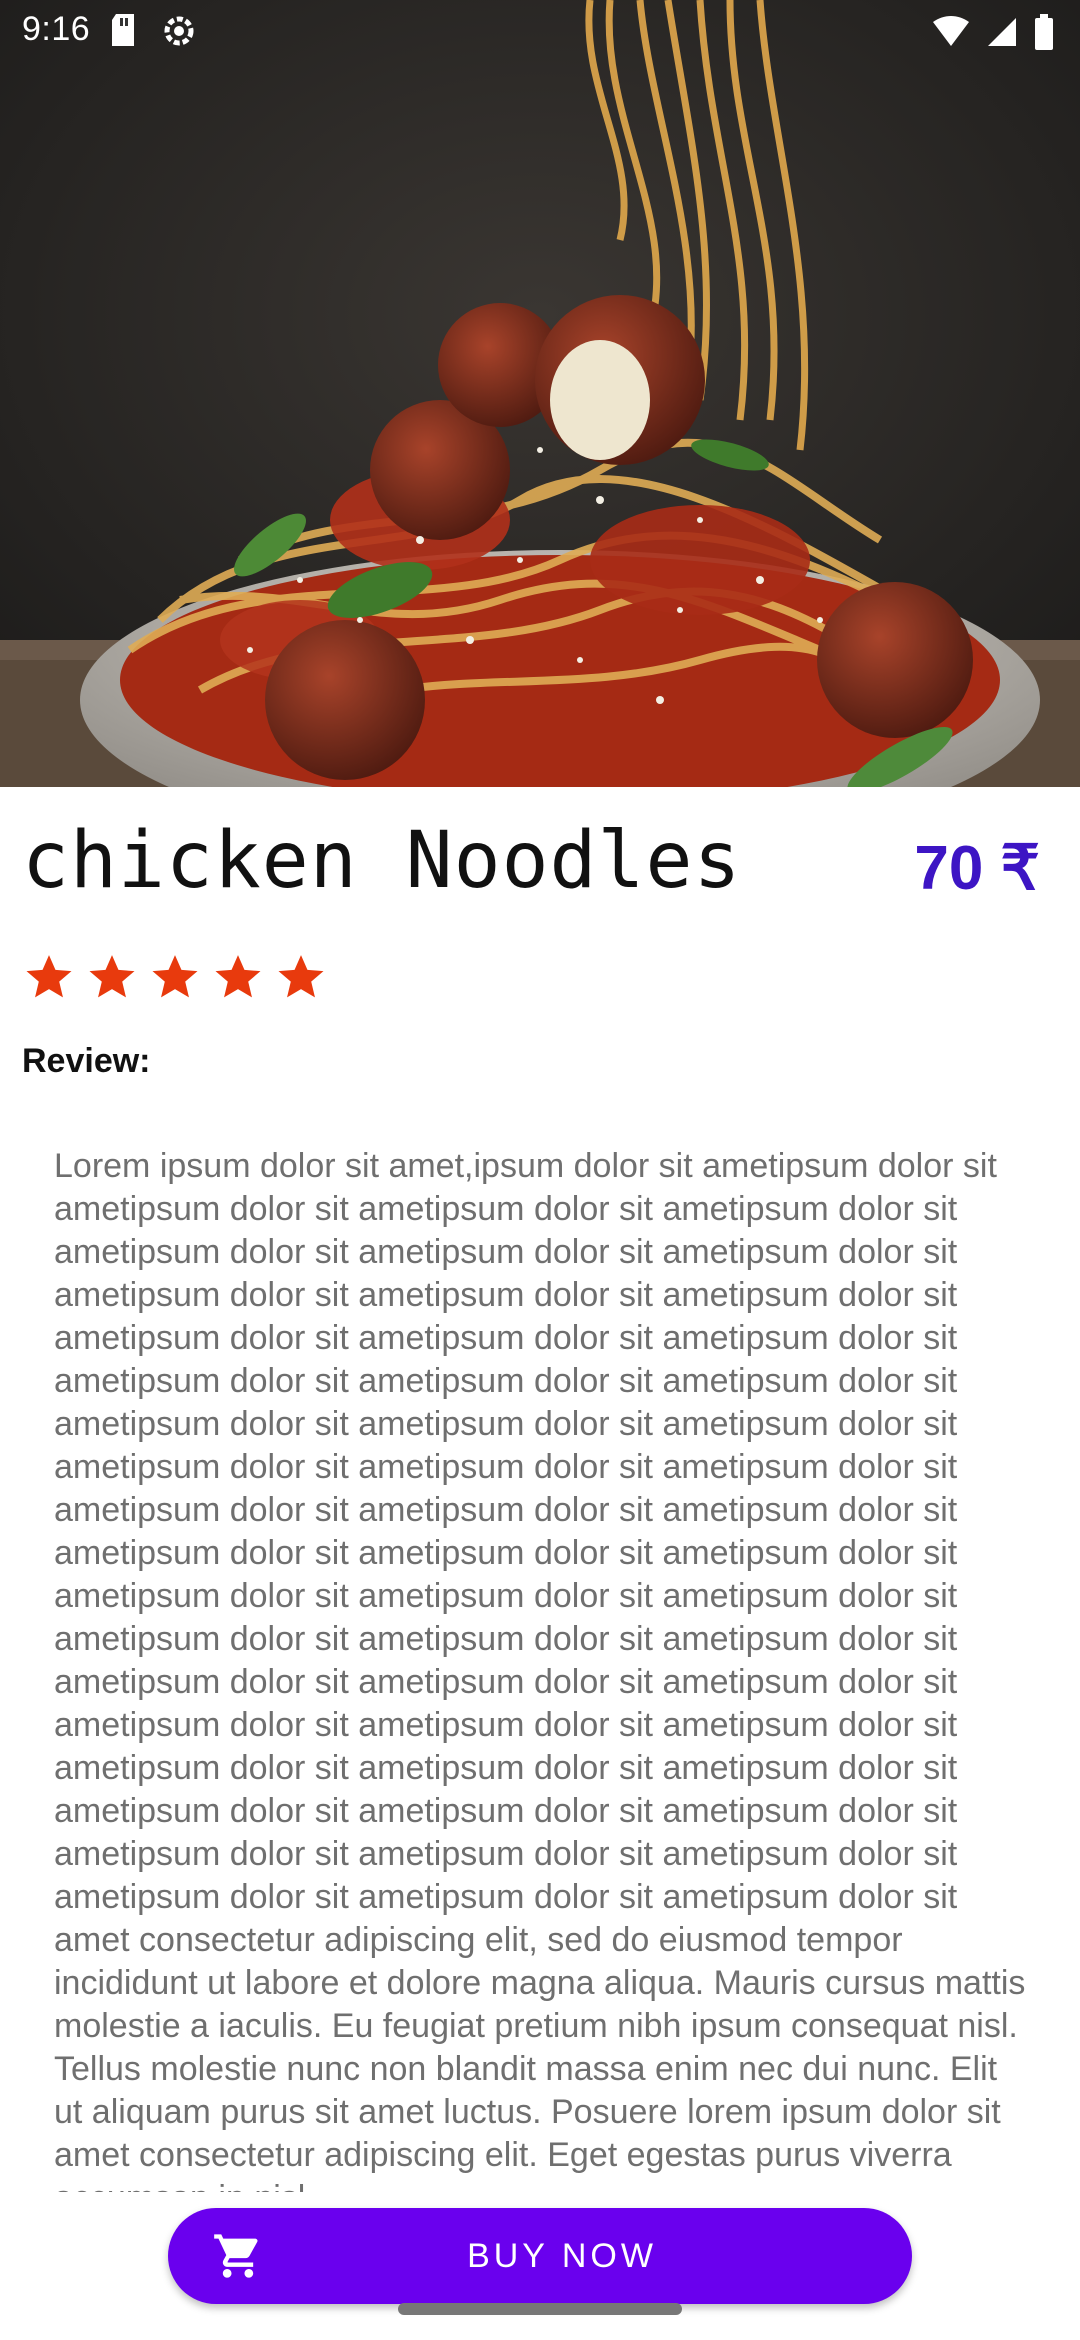  I want to click on star-rating, so click(175, 977).